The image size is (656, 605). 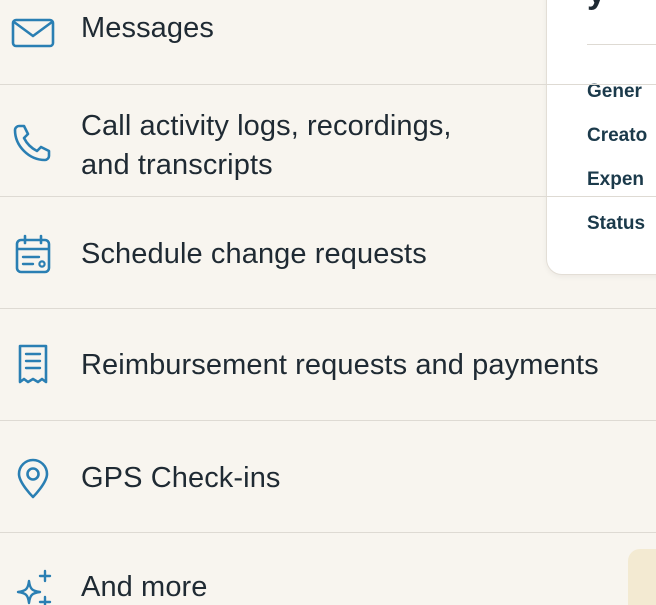 I want to click on feature-label-calls-line2: and transcripts, so click(x=177, y=165).